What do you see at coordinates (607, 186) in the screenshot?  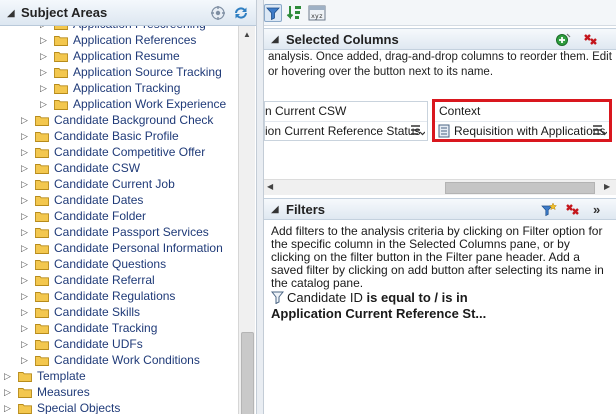 I see `scroll-right-arrow-icon: ▶` at bounding box center [607, 186].